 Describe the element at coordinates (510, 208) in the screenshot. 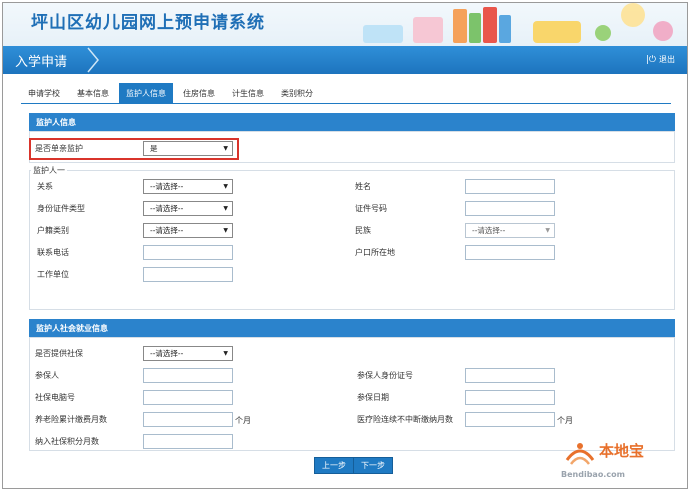

I see `id-number-input` at that location.